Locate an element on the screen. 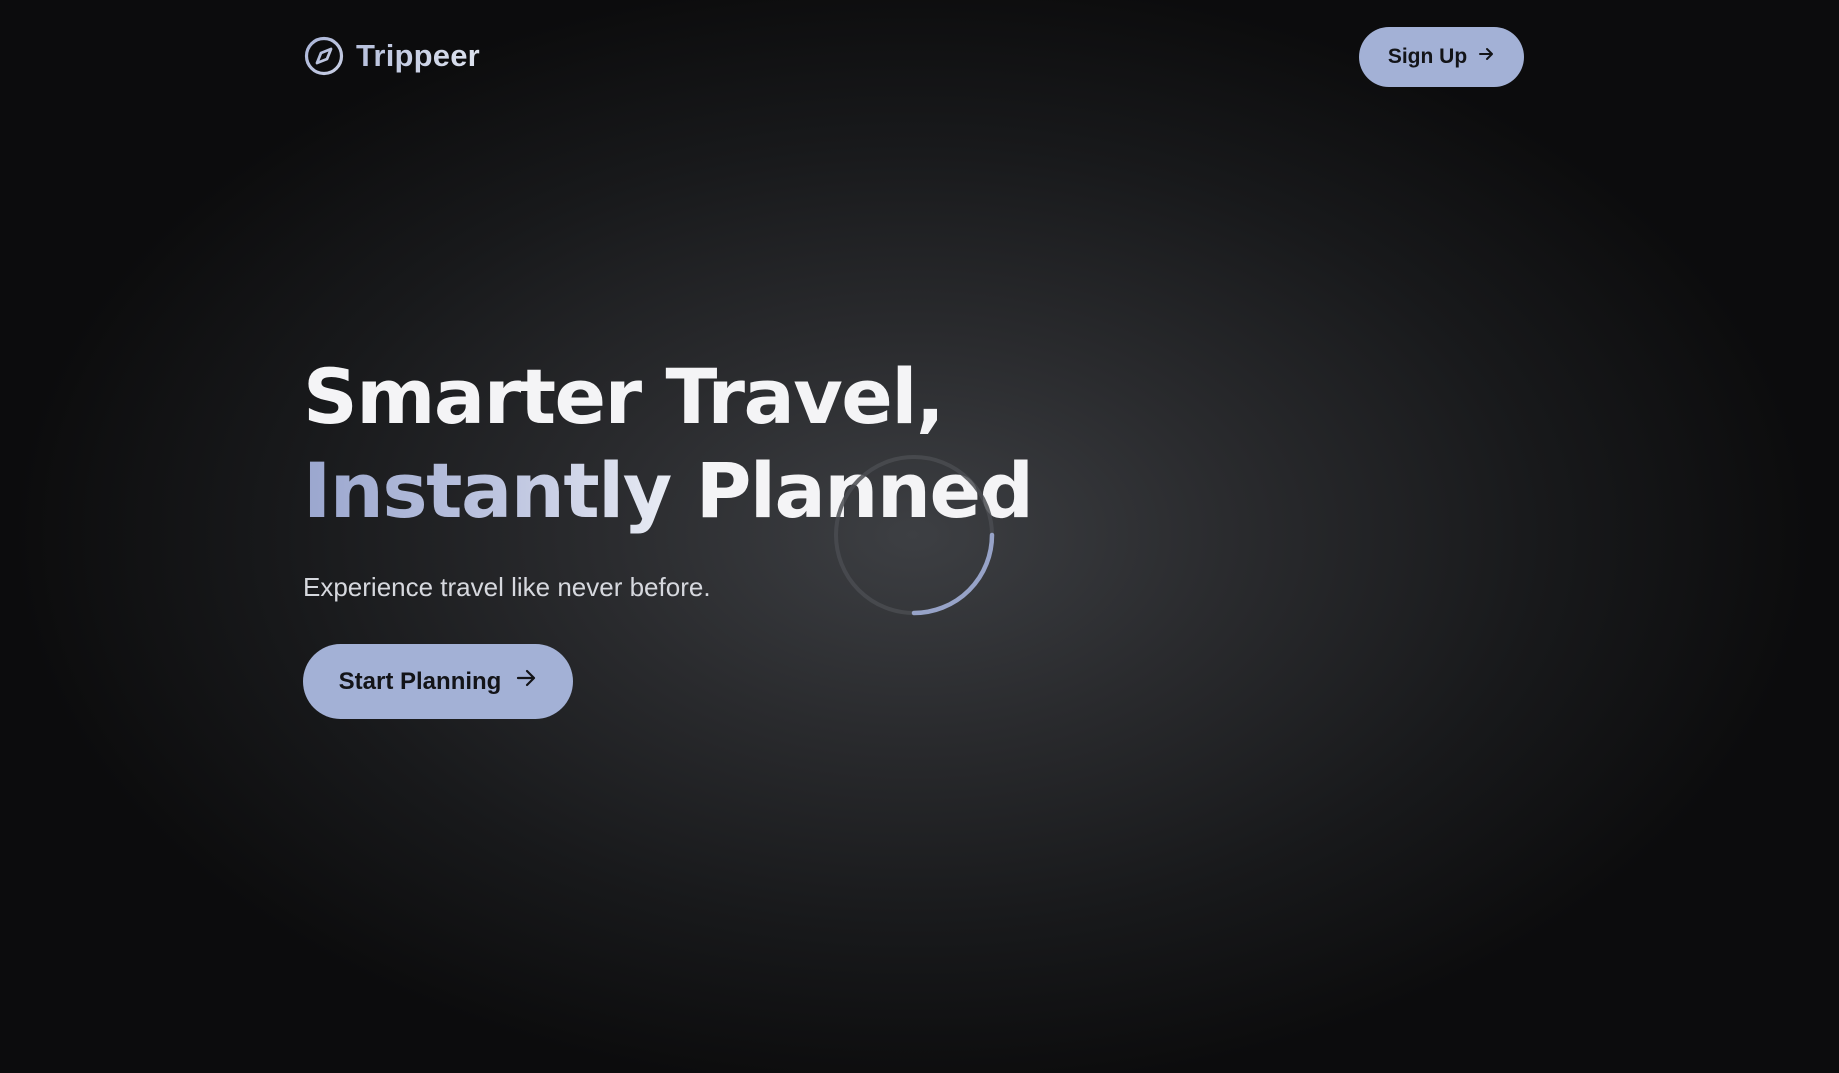 The width and height of the screenshot is (1839, 1073). site-header: Trippeer Sign Up is located at coordinates (919, 57).